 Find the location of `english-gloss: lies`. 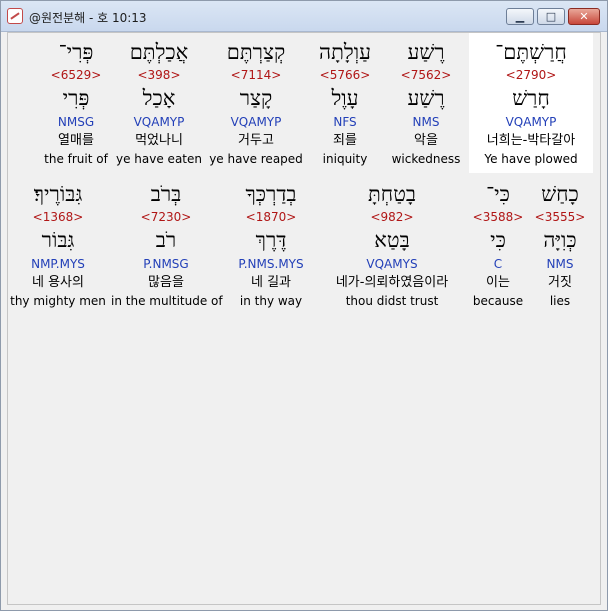

english-gloss: lies is located at coordinates (560, 301).